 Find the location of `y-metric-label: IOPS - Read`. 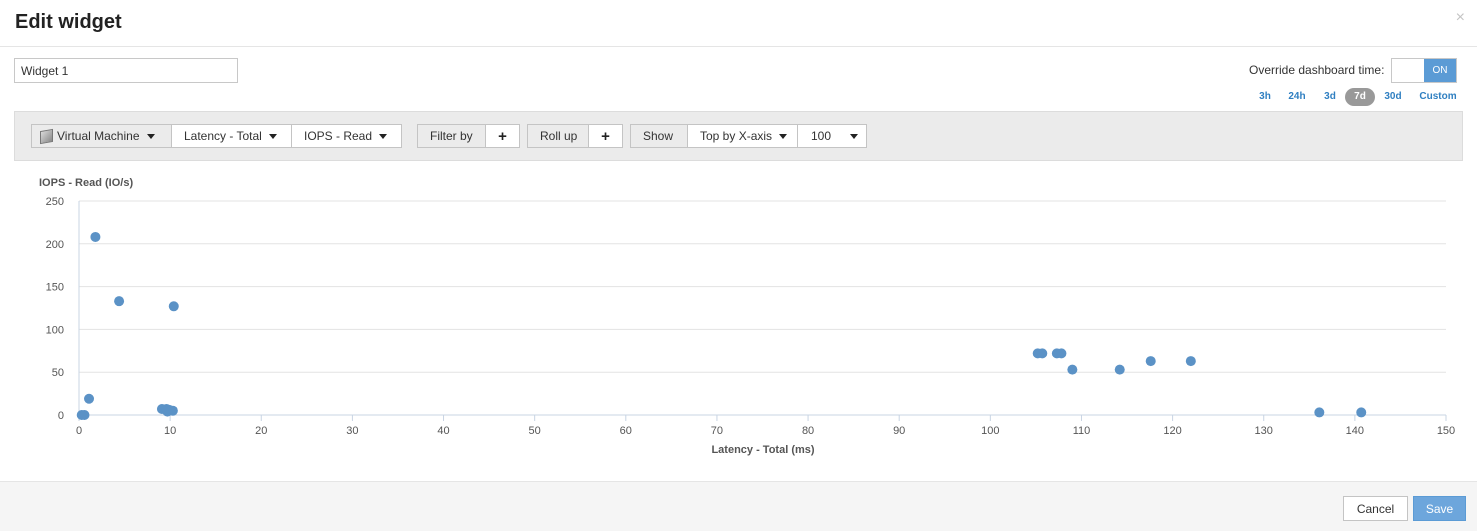

y-metric-label: IOPS - Read is located at coordinates (338, 136).